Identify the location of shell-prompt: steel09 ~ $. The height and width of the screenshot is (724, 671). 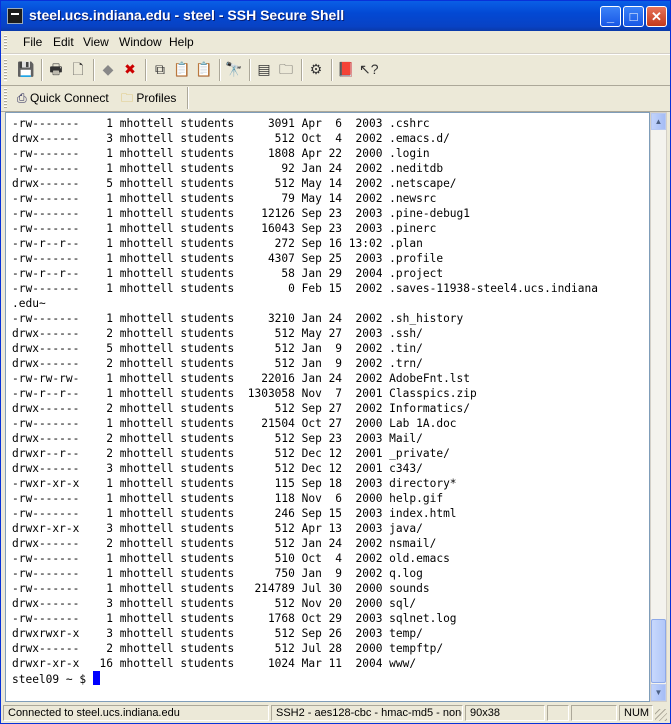
(52, 679).